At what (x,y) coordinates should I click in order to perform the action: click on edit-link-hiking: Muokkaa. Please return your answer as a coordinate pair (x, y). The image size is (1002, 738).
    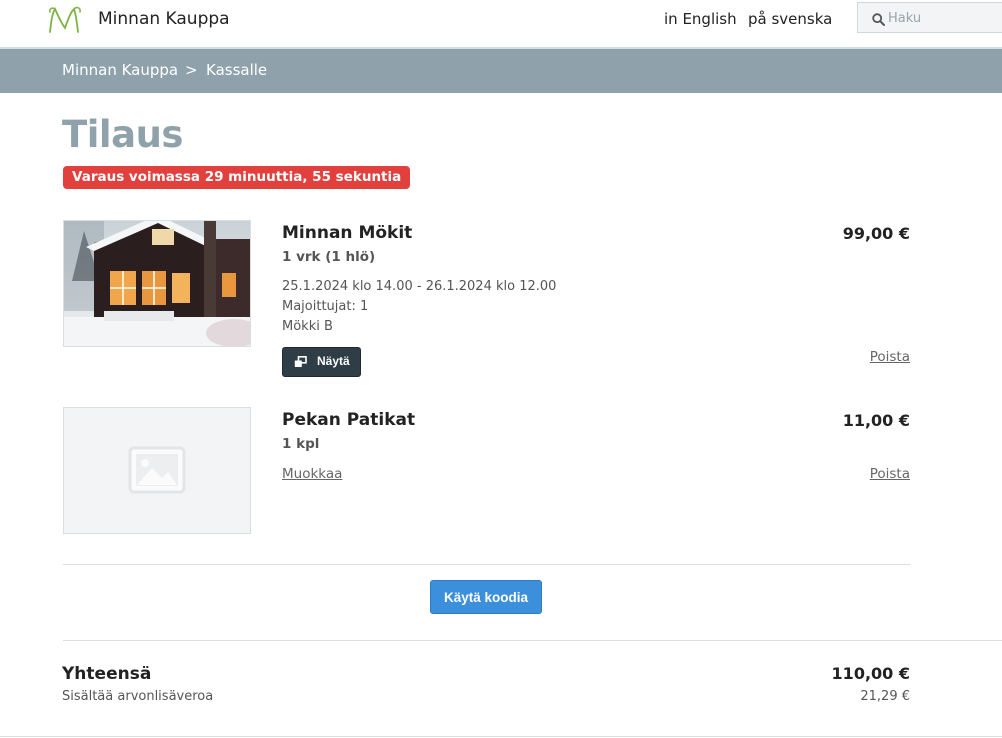
    Looking at the image, I should click on (312, 474).